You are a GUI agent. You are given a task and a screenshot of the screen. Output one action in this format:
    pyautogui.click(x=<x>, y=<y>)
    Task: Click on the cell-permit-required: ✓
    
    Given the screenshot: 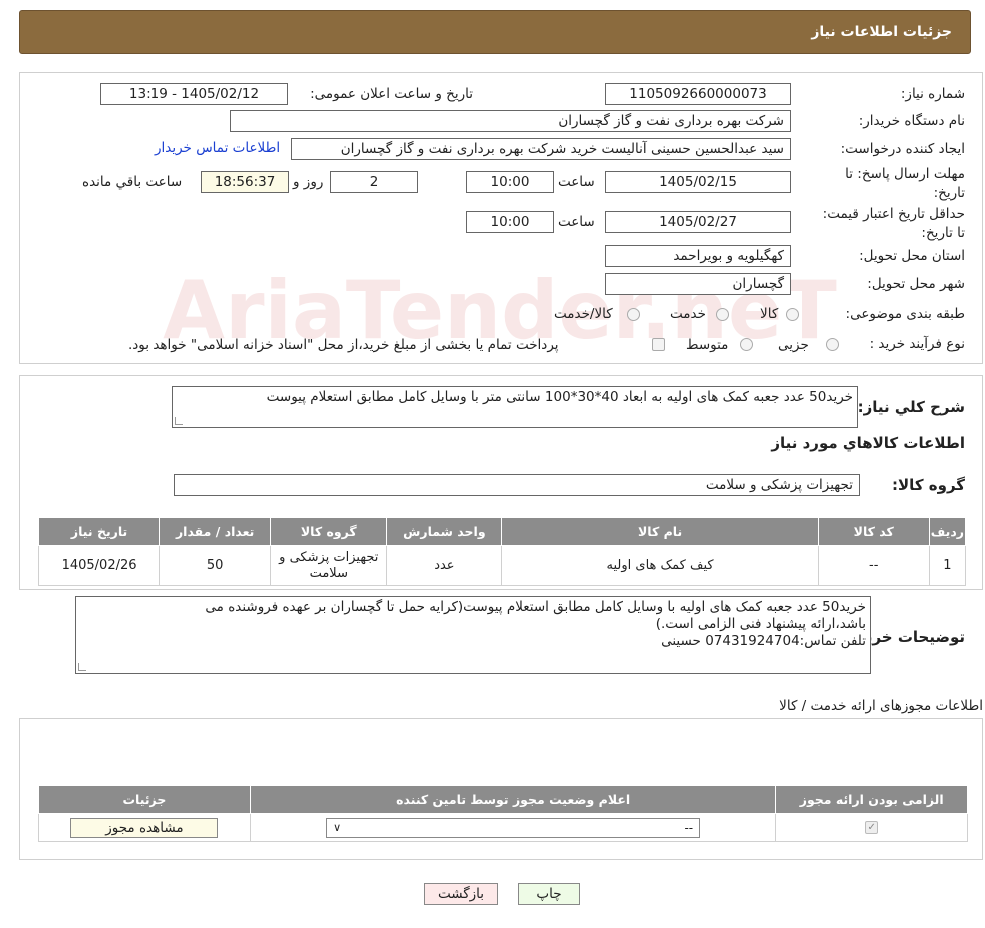 What is the action you would take?
    pyautogui.click(x=871, y=827)
    